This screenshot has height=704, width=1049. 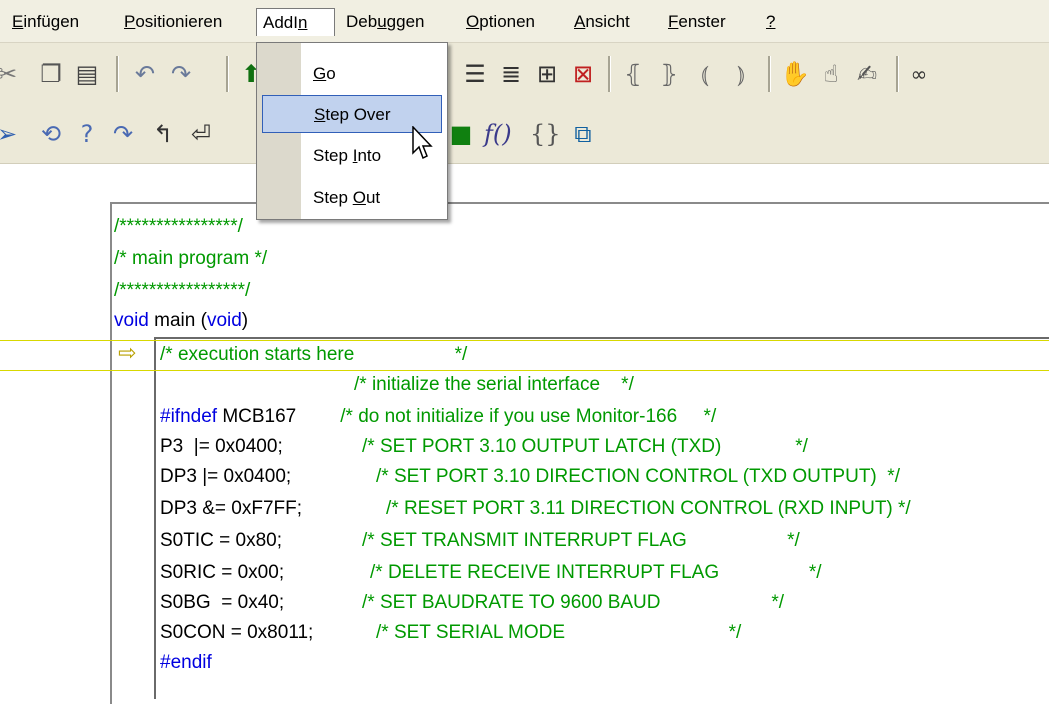 What do you see at coordinates (545, 134) in the screenshot?
I see `braces-button: {}` at bounding box center [545, 134].